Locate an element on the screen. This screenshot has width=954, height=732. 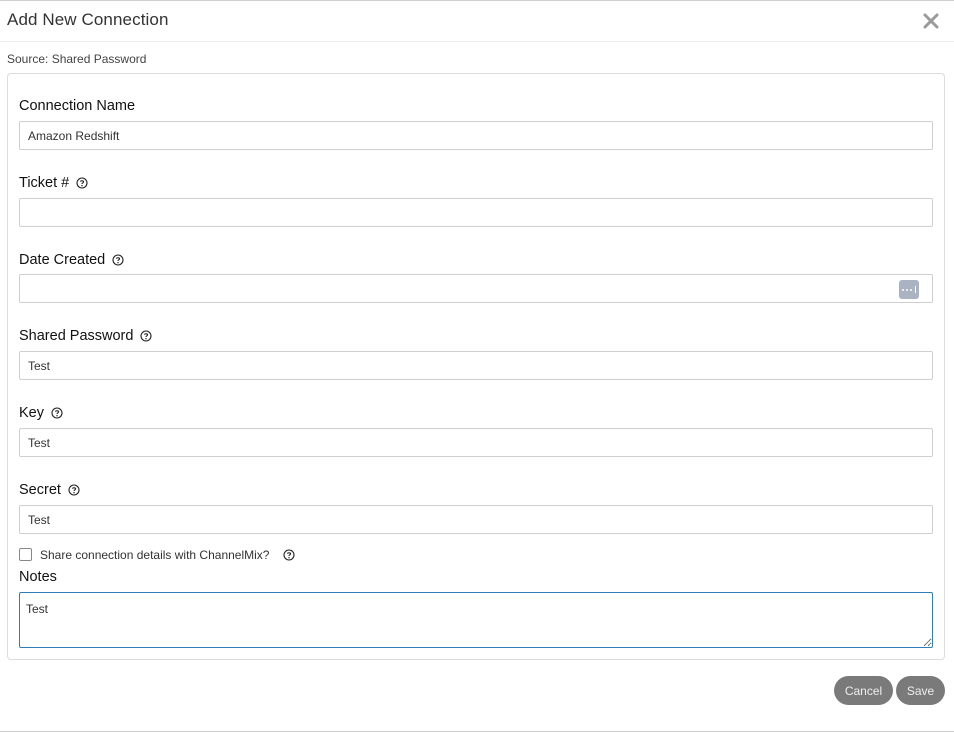
close-button is located at coordinates (931, 21).